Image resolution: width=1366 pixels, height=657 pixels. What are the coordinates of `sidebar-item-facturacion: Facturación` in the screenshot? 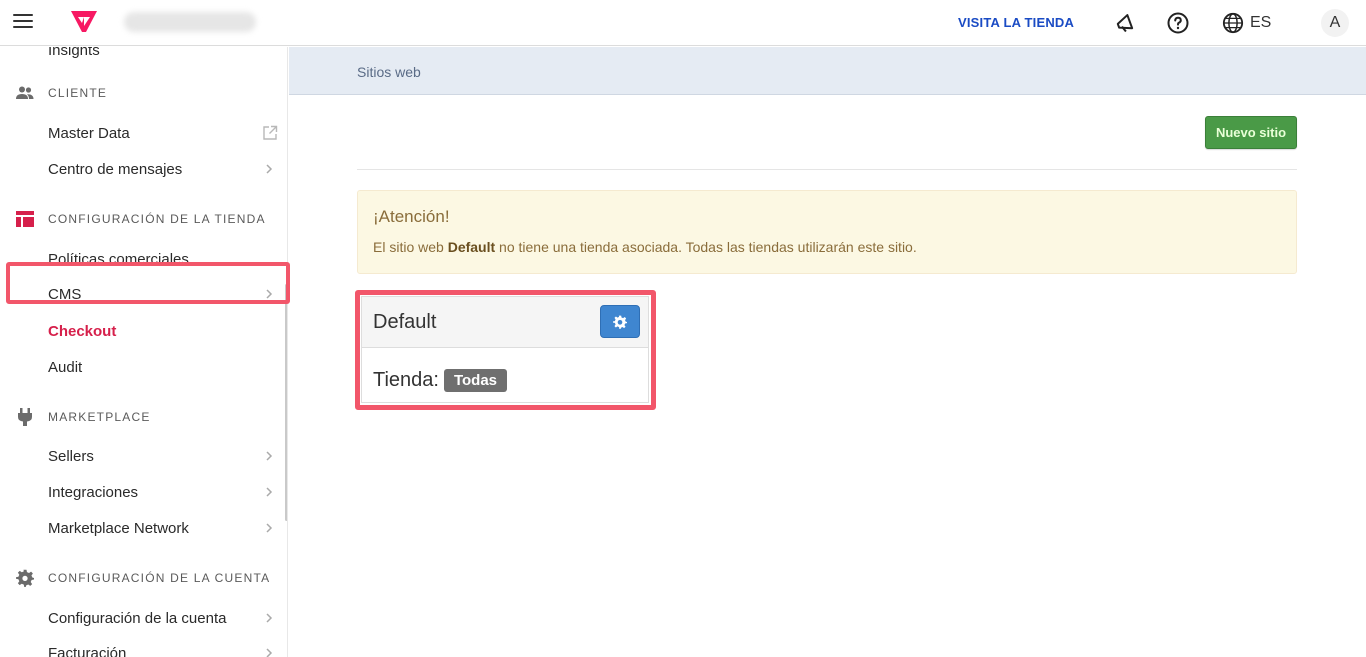 It's located at (164, 649).